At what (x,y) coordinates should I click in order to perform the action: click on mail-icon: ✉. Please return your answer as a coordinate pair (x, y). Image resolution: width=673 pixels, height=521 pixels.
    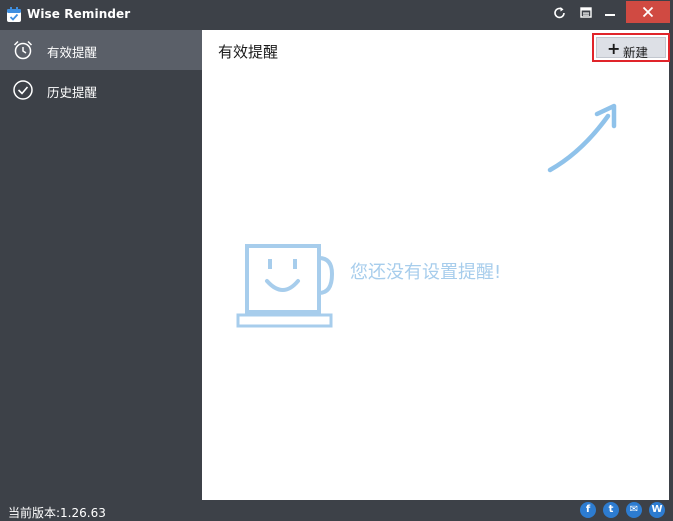
    Looking at the image, I should click on (634, 510).